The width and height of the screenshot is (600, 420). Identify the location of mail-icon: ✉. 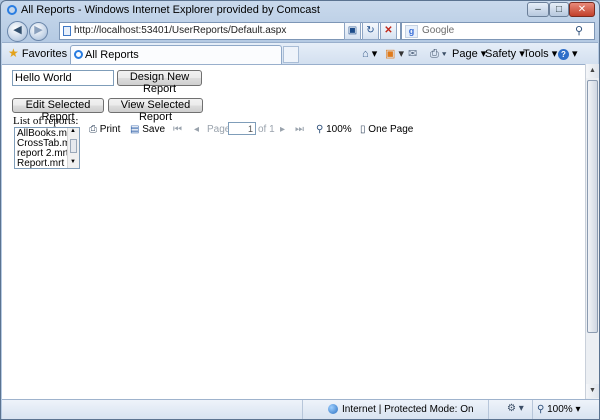
(413, 54).